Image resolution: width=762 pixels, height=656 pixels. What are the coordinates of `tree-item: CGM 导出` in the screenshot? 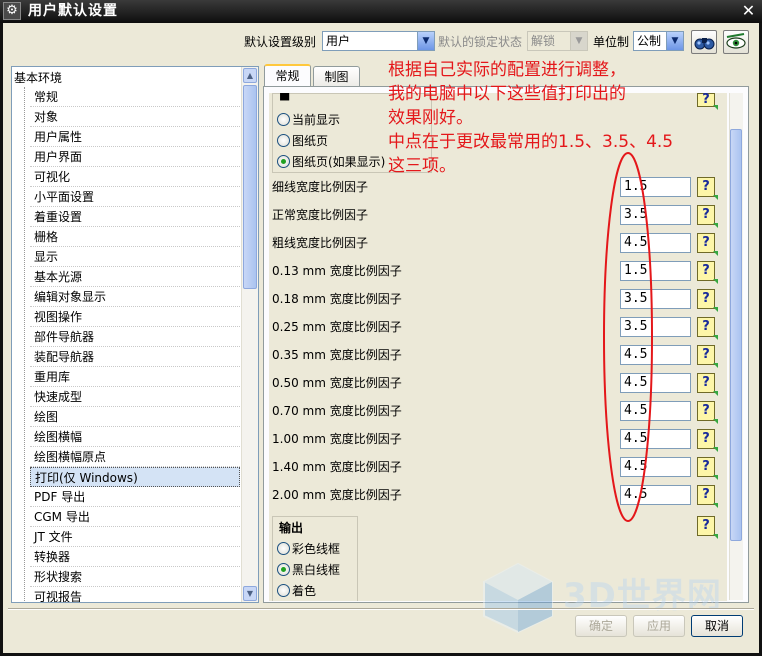 It's located at (135, 517).